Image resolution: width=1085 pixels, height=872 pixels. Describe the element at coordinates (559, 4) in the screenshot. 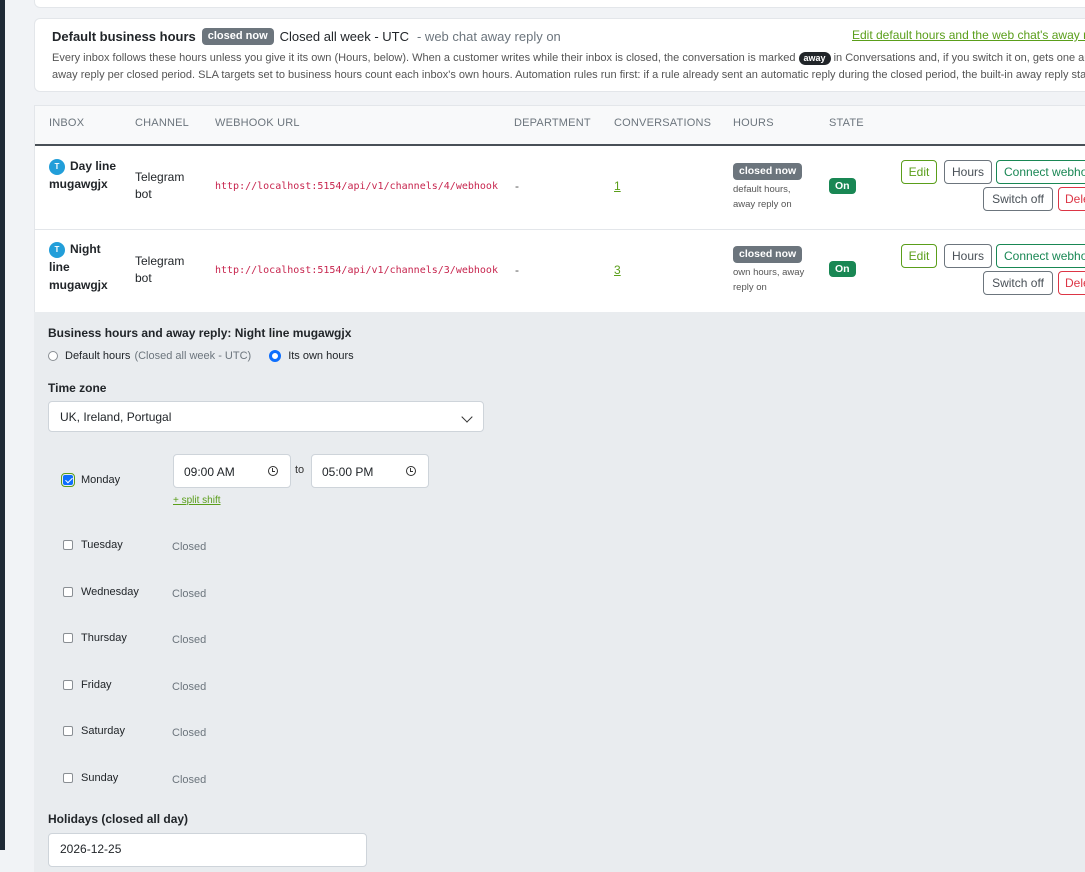

I see `previous-card-edge` at that location.